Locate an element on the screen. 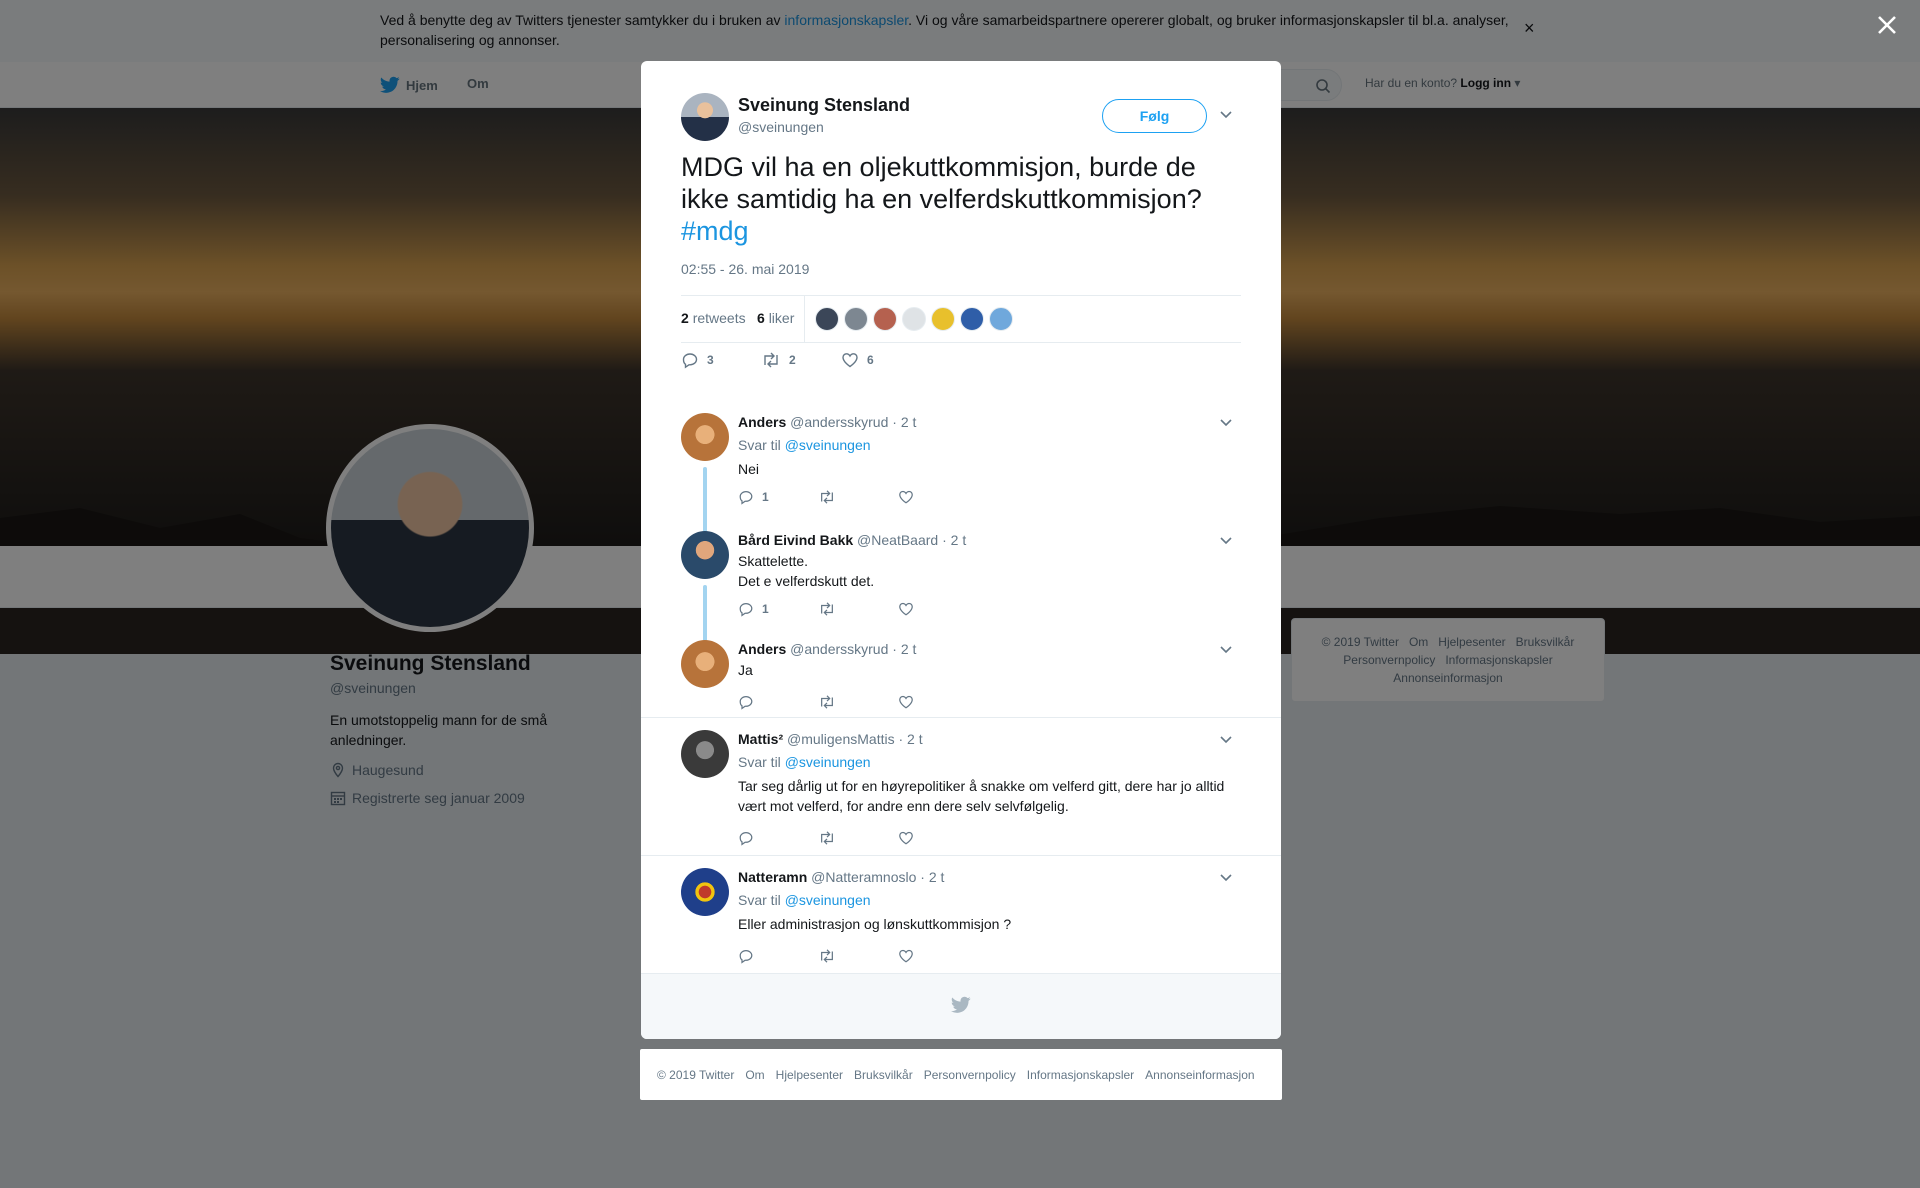 Image resolution: width=1920 pixels, height=1188 pixels. like-count: 6 is located at coordinates (870, 360).